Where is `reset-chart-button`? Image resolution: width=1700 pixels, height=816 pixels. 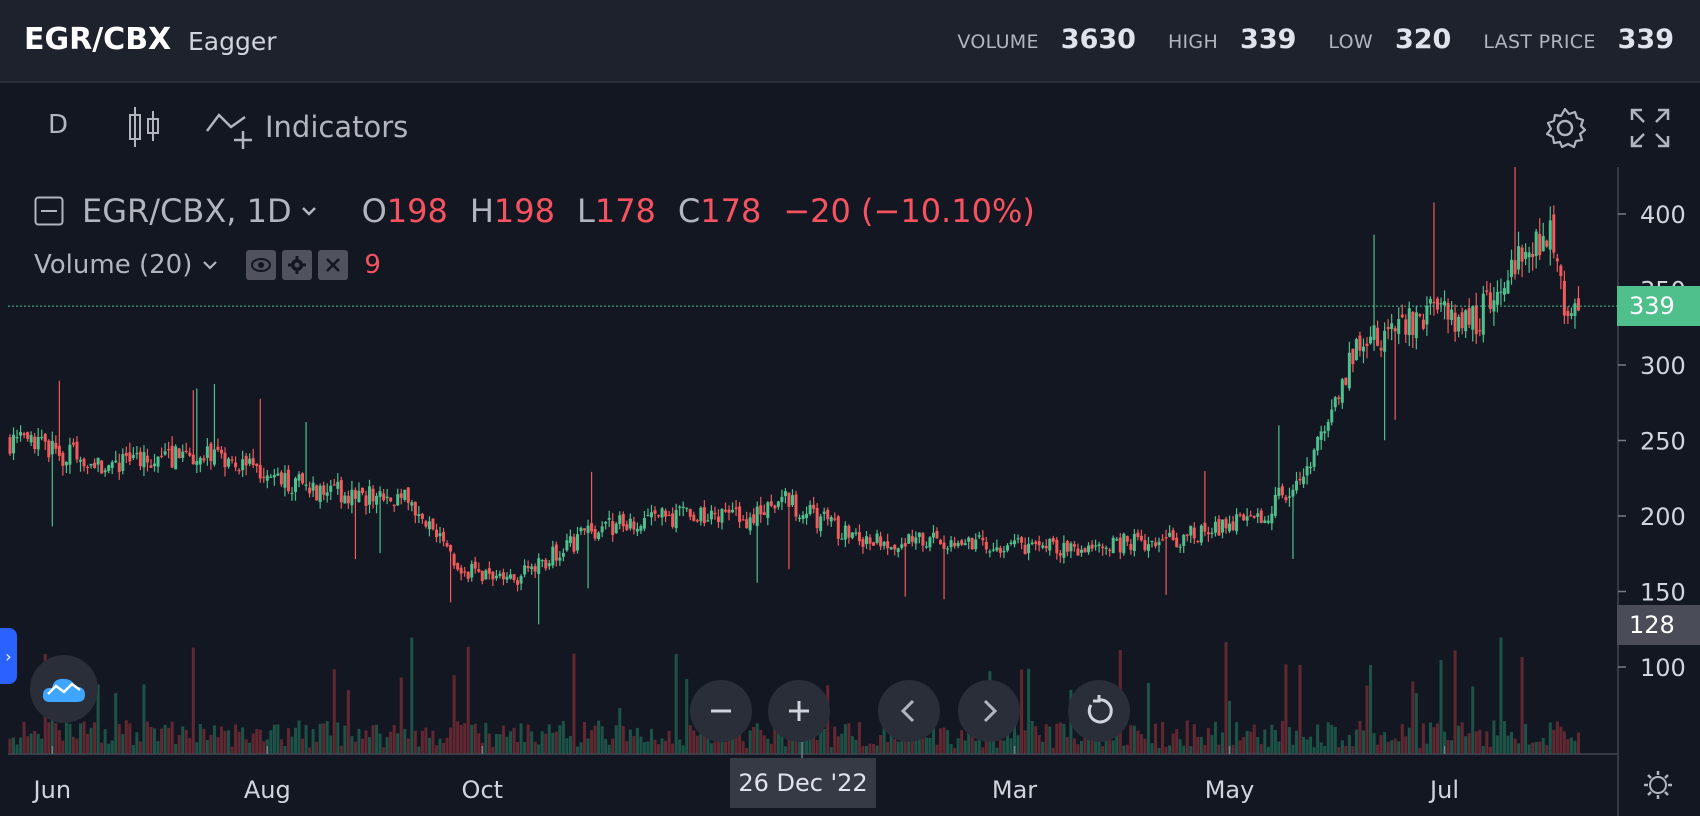 reset-chart-button is located at coordinates (1099, 711).